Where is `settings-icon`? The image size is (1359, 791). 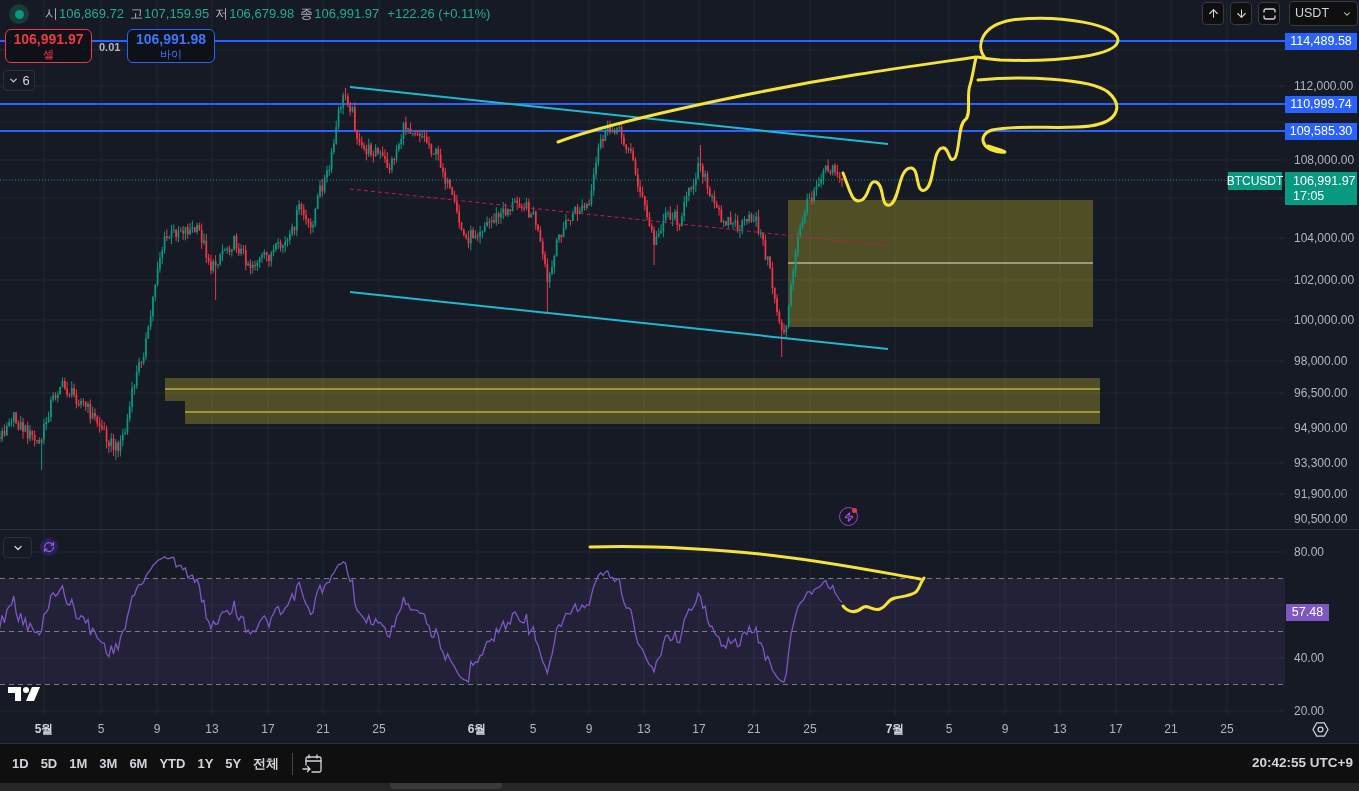
settings-icon is located at coordinates (1320, 729).